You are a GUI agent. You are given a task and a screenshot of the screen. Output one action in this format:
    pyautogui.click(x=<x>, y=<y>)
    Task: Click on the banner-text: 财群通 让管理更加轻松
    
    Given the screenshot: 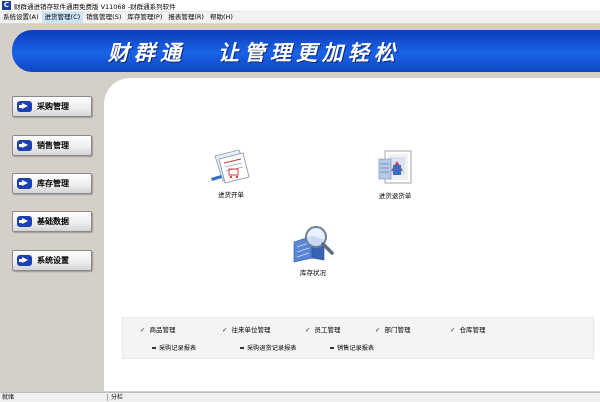 What is the action you would take?
    pyautogui.click(x=254, y=52)
    